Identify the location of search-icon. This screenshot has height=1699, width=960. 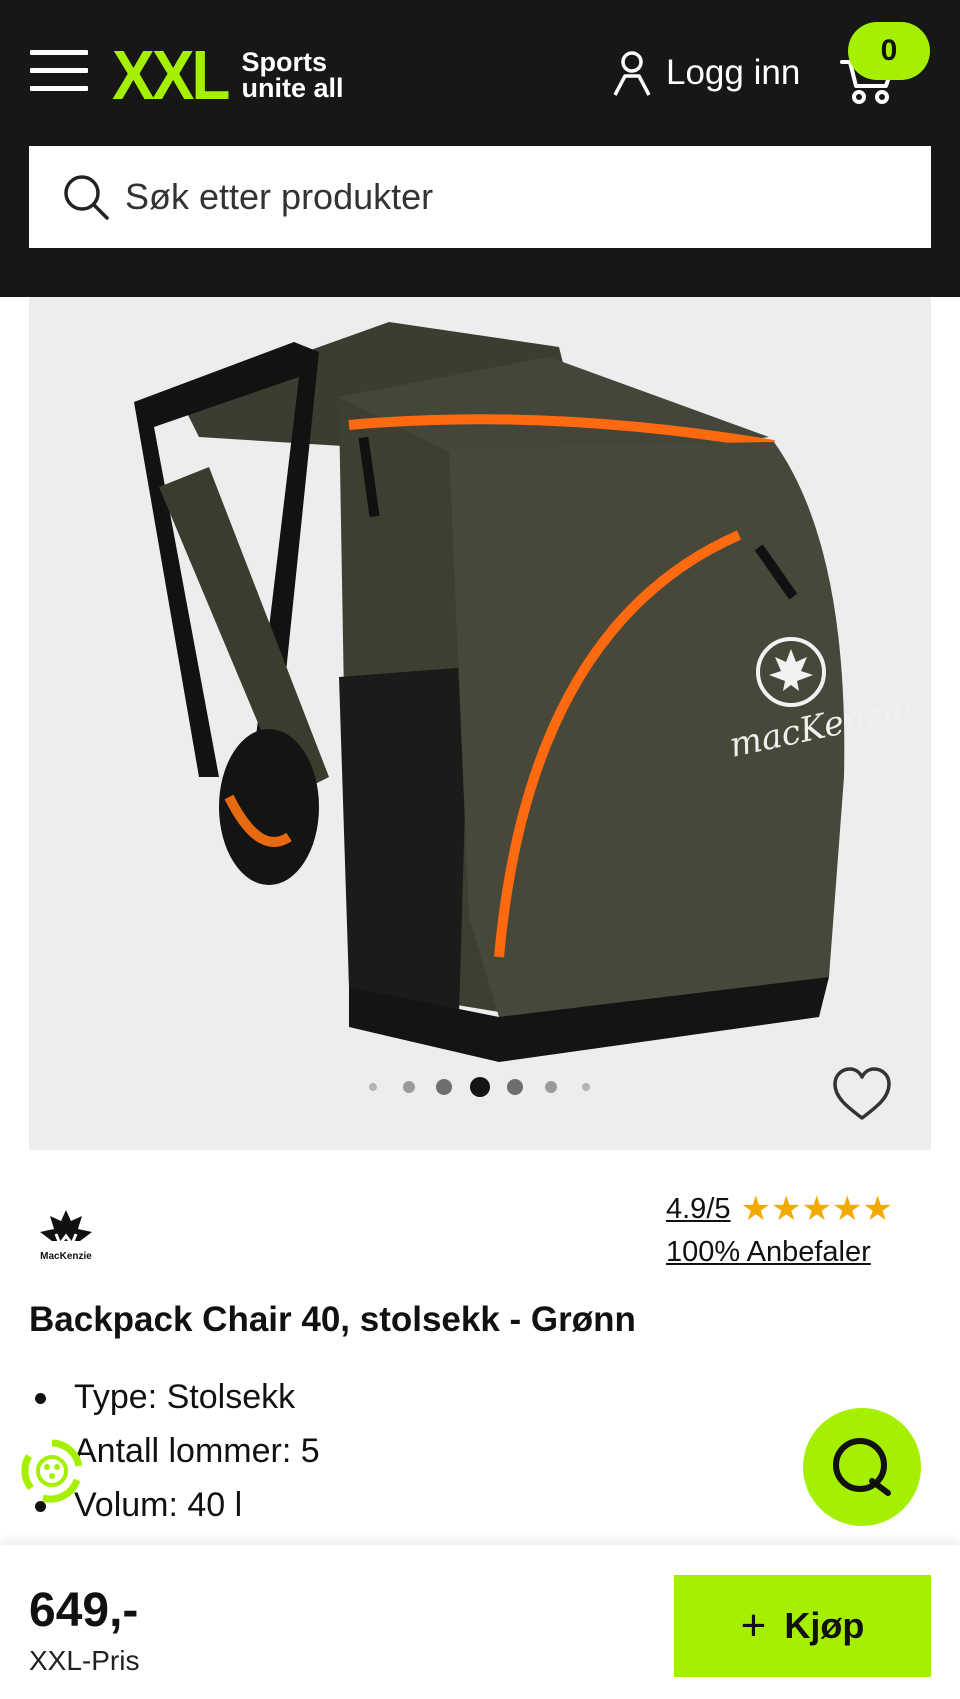
(86, 197).